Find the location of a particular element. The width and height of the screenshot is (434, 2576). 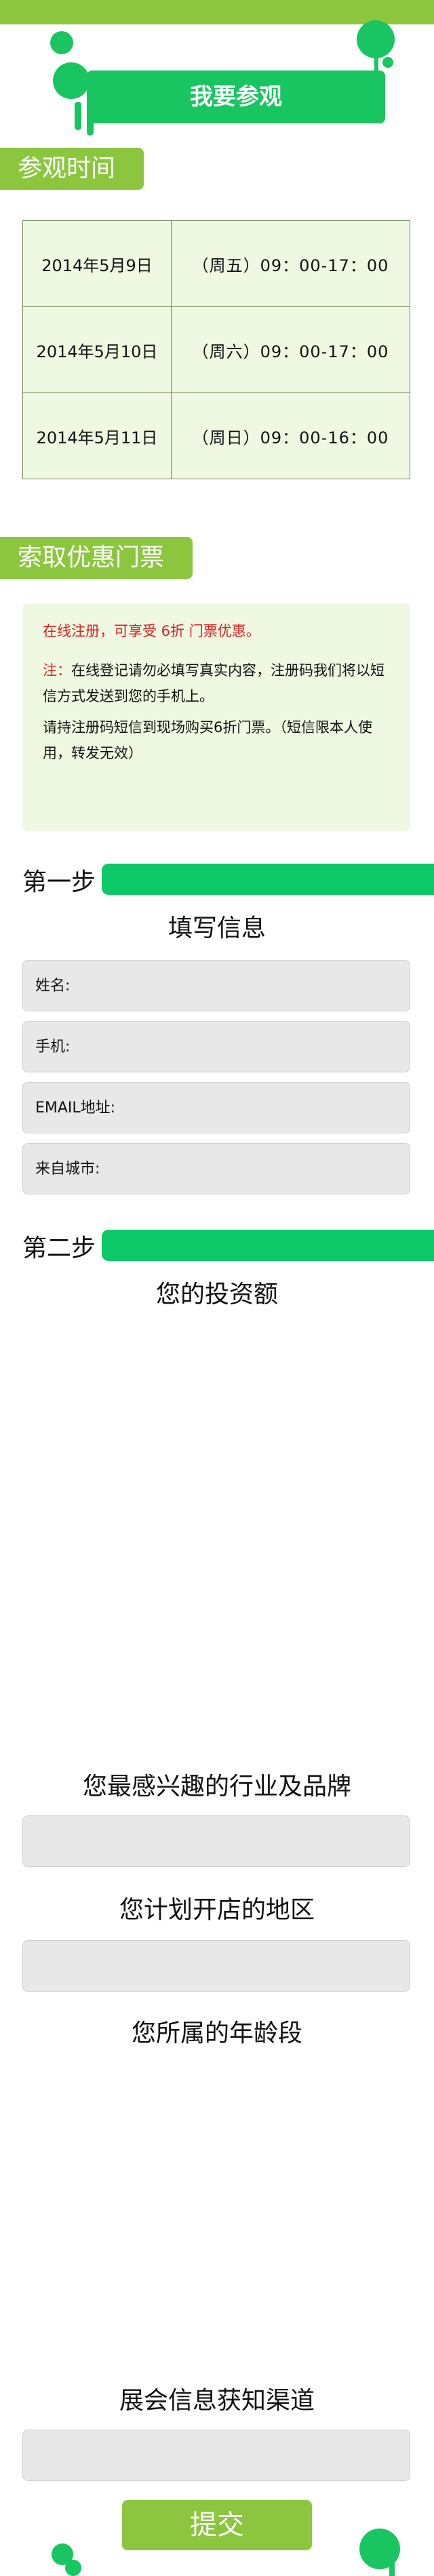

step-one-bar is located at coordinates (268, 879).